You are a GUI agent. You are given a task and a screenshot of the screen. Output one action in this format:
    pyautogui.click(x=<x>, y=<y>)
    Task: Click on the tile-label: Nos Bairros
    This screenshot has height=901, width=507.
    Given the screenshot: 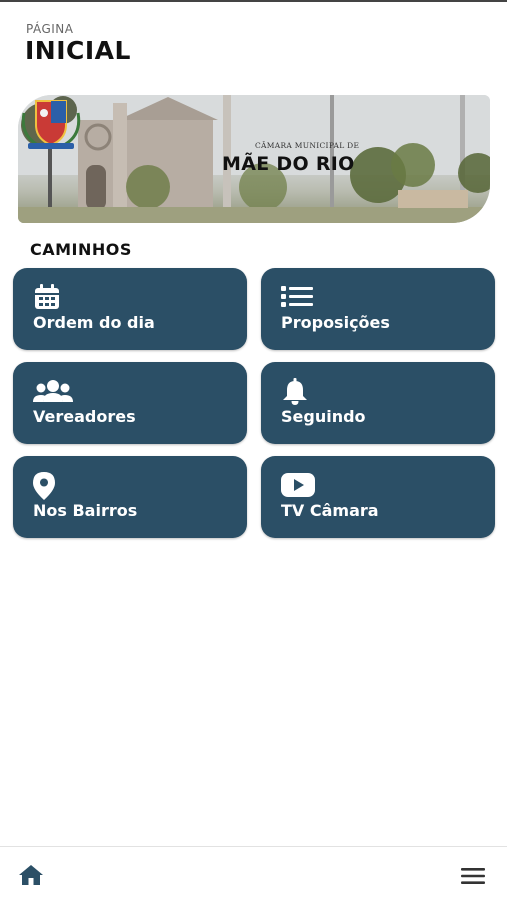 What is the action you would take?
    pyautogui.click(x=85, y=510)
    